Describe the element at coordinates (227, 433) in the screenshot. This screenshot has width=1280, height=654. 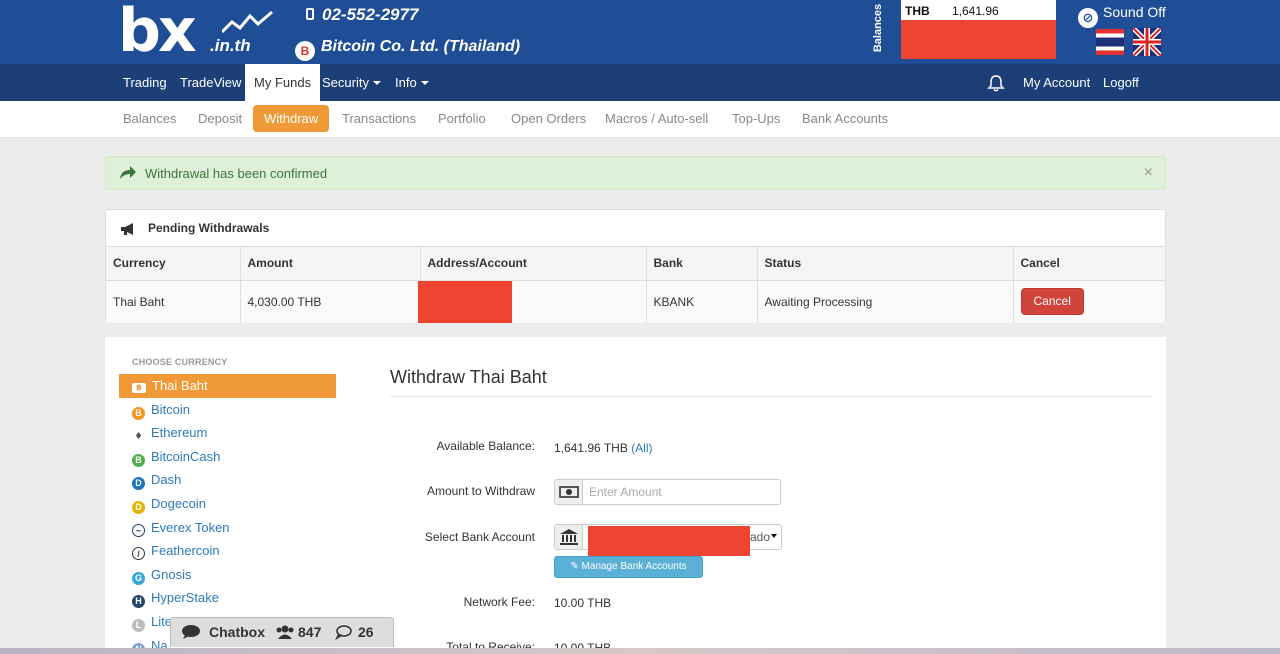
I see `currency-ethereum: ♦ Ethereum` at that location.